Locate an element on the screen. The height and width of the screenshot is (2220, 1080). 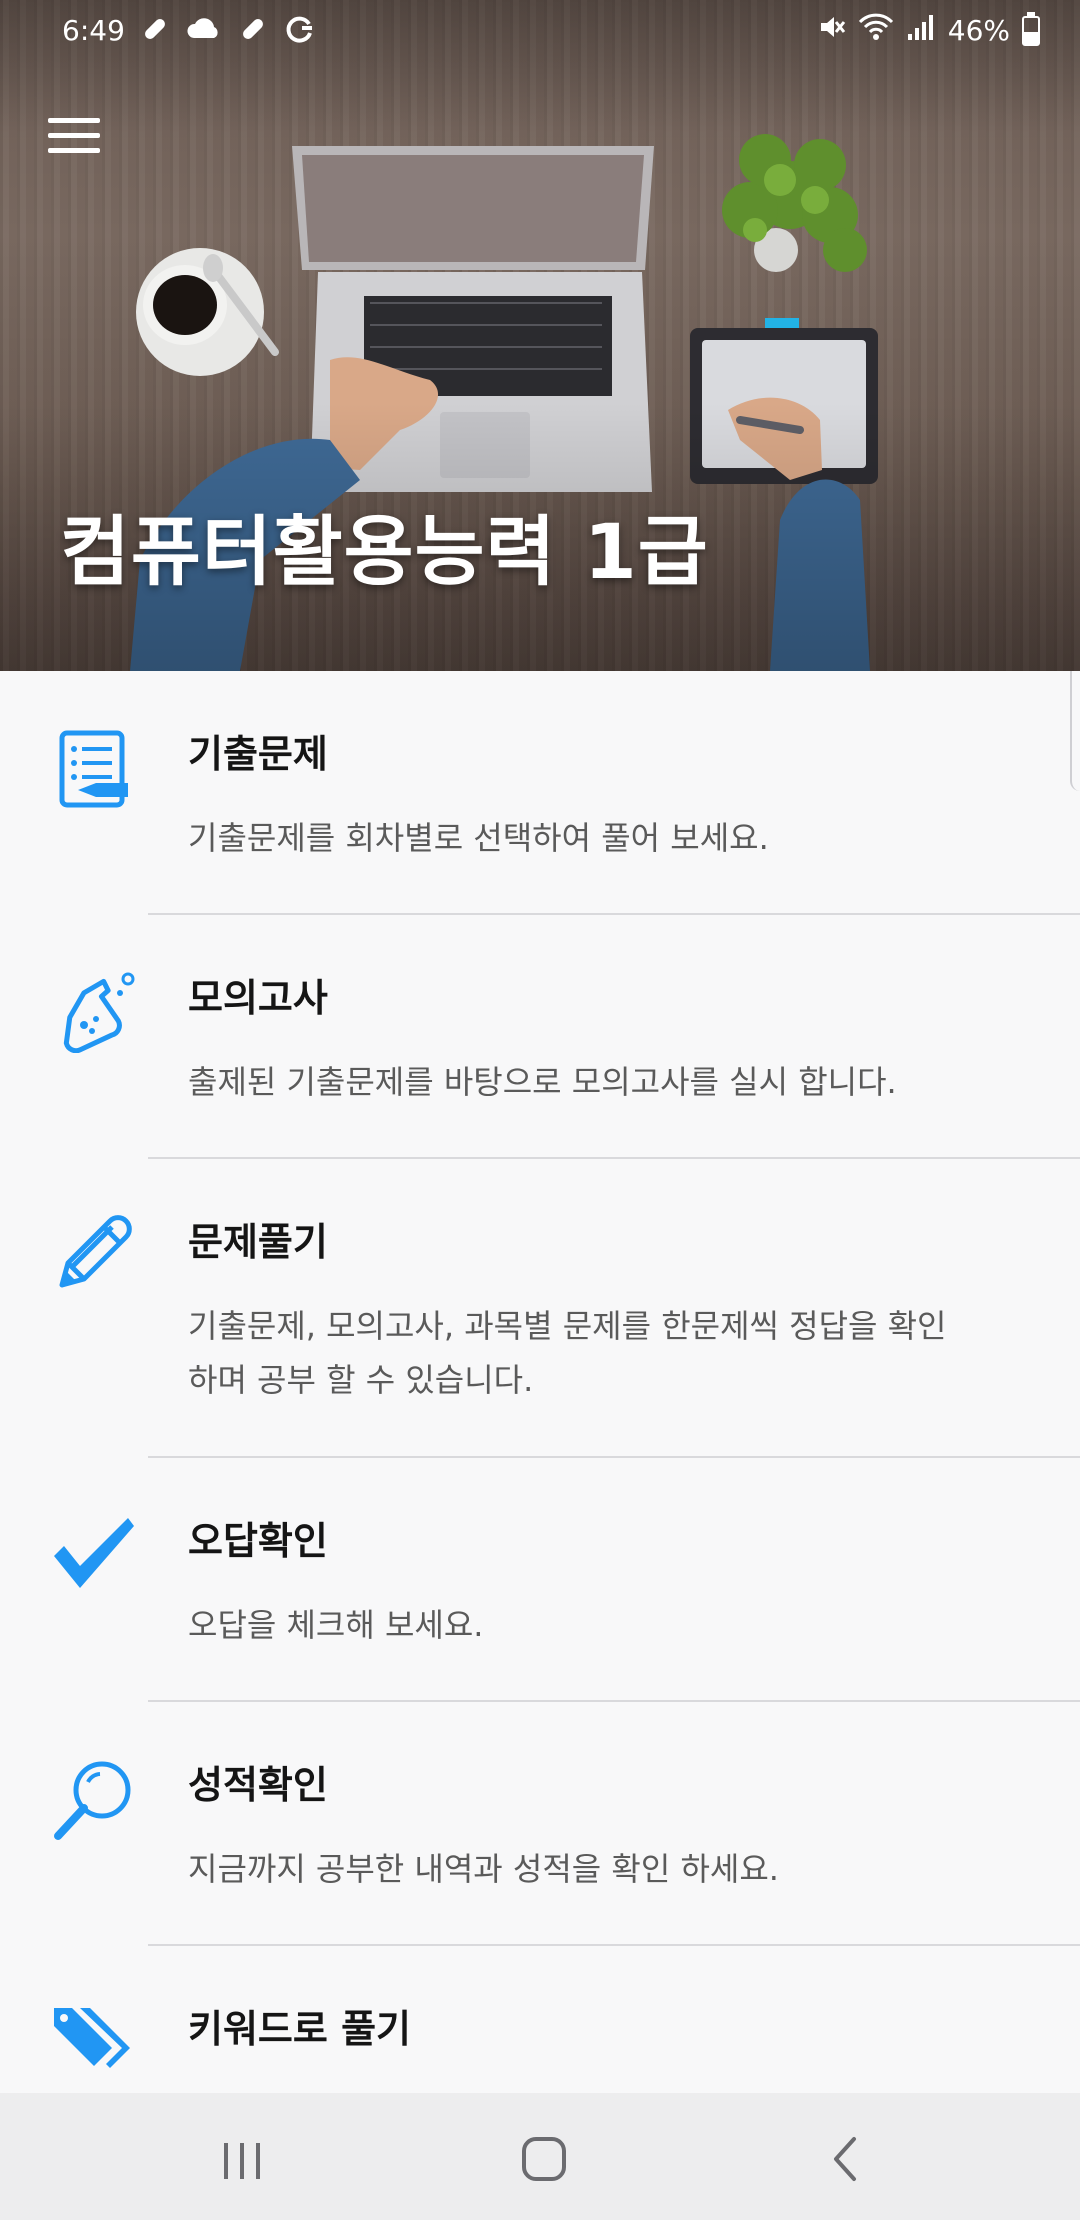
wifi-icon is located at coordinates (876, 30).